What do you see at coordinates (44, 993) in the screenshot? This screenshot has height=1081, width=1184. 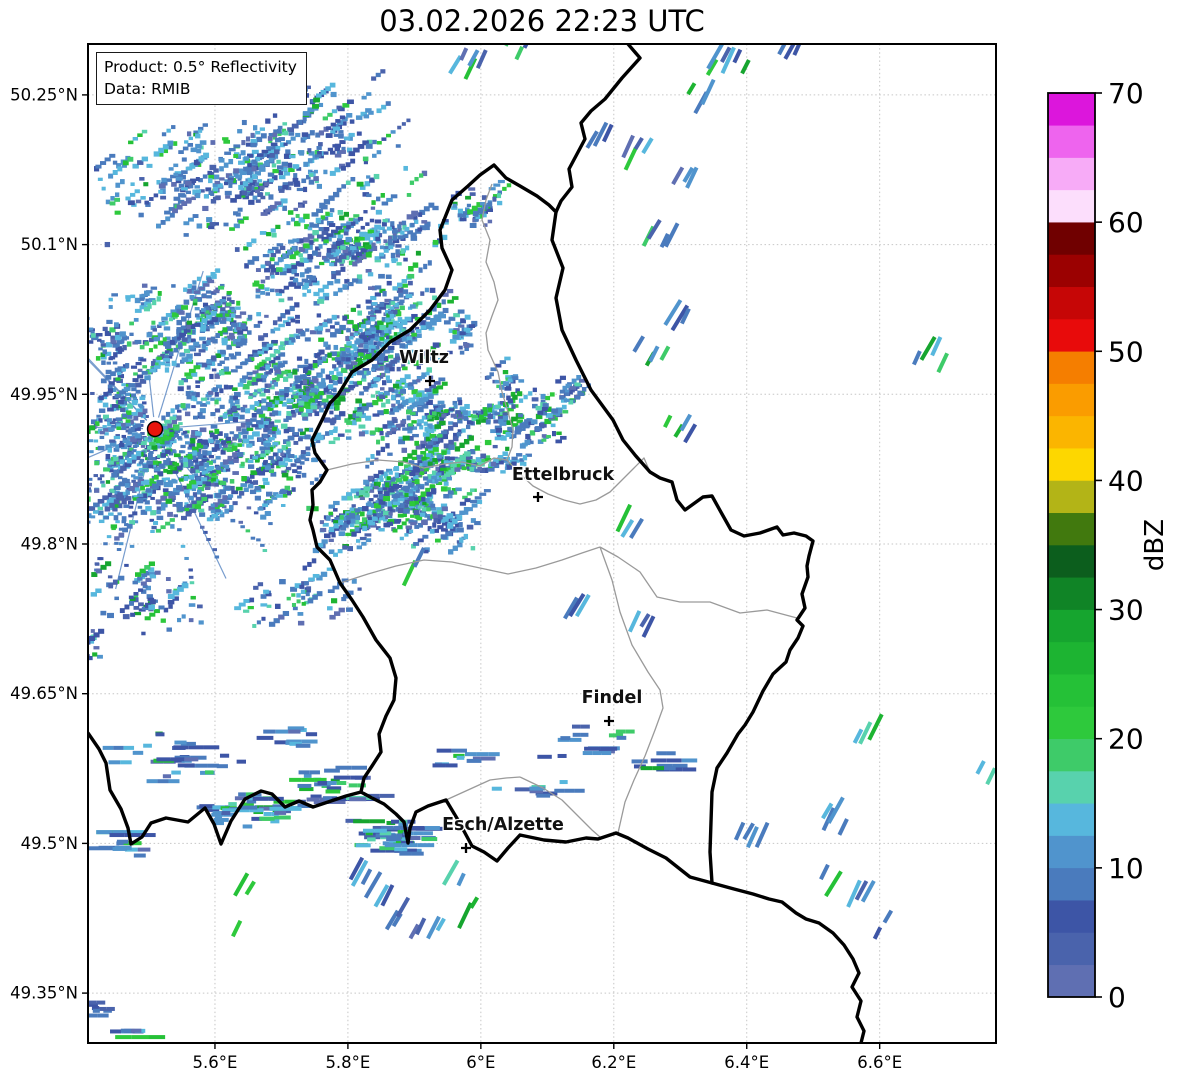 I see `y-tick-label: 49.35°N` at bounding box center [44, 993].